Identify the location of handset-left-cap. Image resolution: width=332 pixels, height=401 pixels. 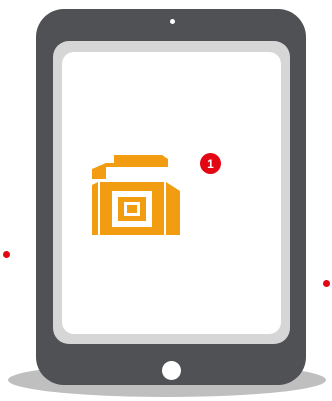
(99, 171).